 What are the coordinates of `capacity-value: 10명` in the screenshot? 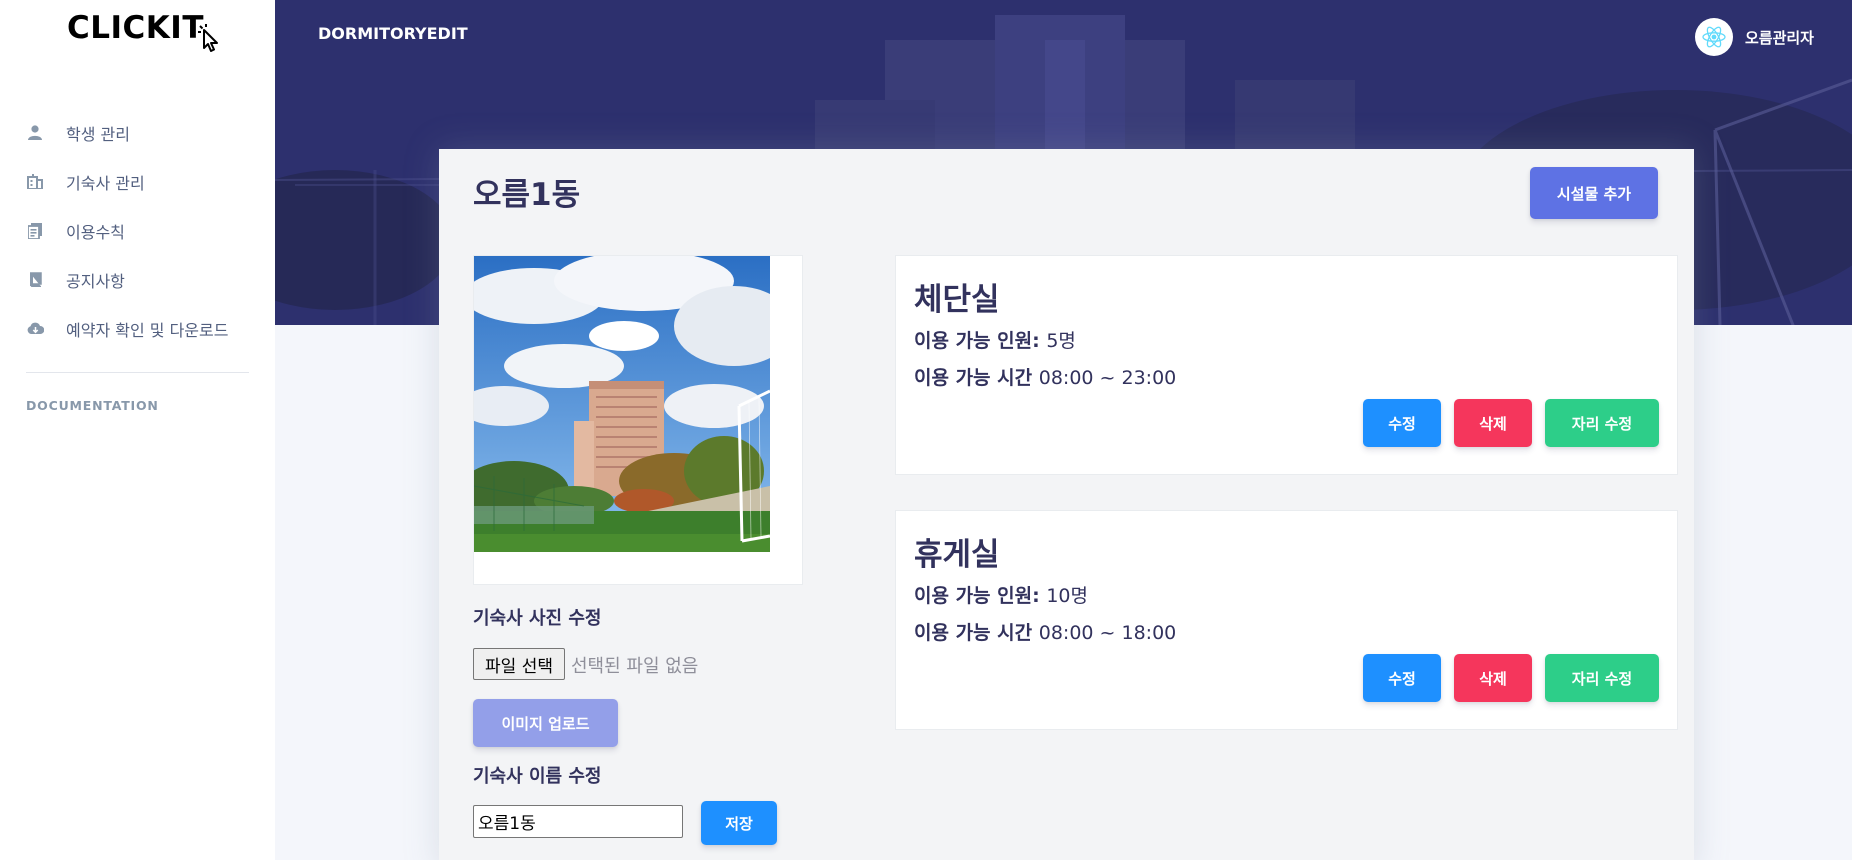 It's located at (1067, 596).